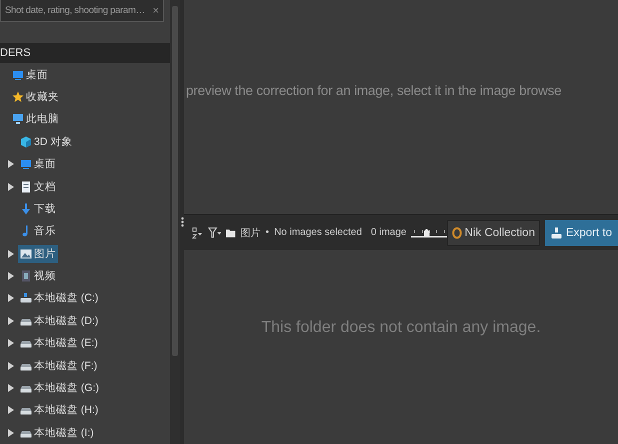  I want to click on grip-icon, so click(182, 222).